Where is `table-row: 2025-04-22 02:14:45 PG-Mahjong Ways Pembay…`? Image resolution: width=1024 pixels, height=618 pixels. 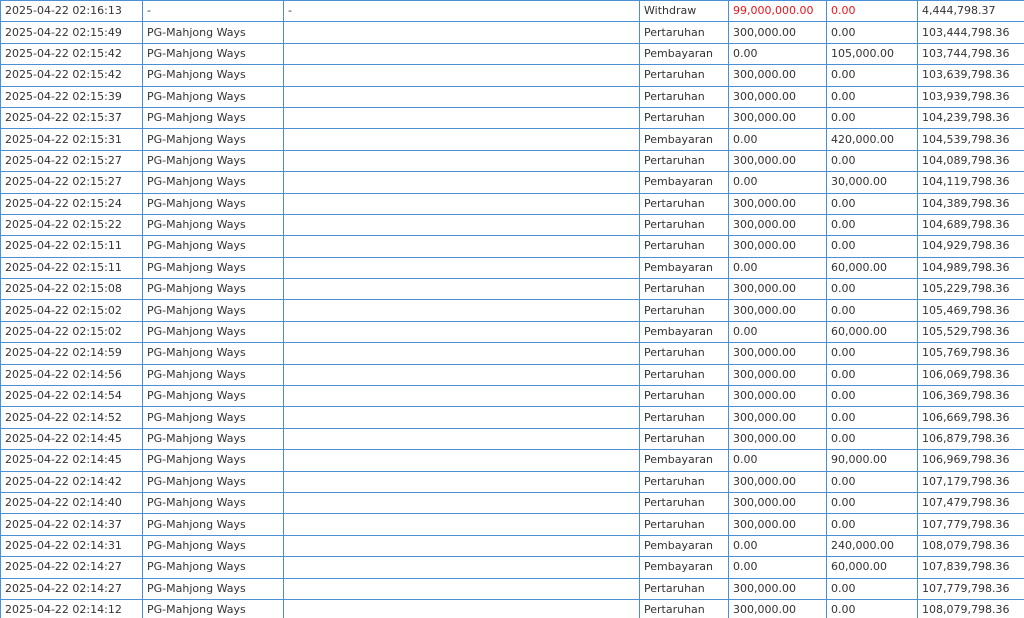 table-row: 2025-04-22 02:14:45 PG-Mahjong Ways Pembay… is located at coordinates (512, 460).